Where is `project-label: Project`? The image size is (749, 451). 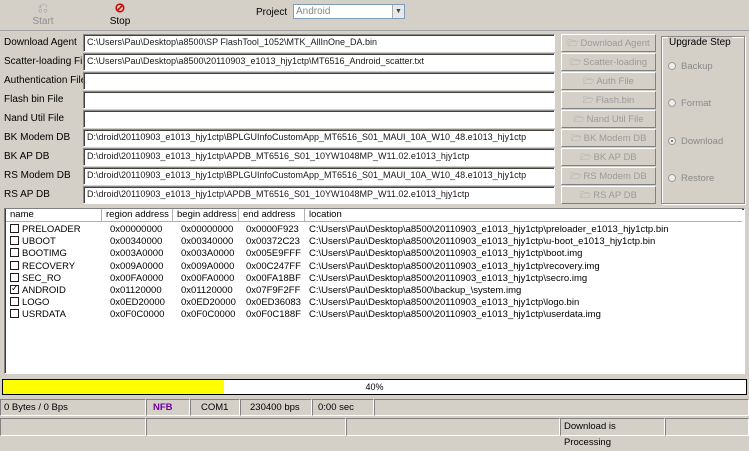 project-label: Project is located at coordinates (272, 12).